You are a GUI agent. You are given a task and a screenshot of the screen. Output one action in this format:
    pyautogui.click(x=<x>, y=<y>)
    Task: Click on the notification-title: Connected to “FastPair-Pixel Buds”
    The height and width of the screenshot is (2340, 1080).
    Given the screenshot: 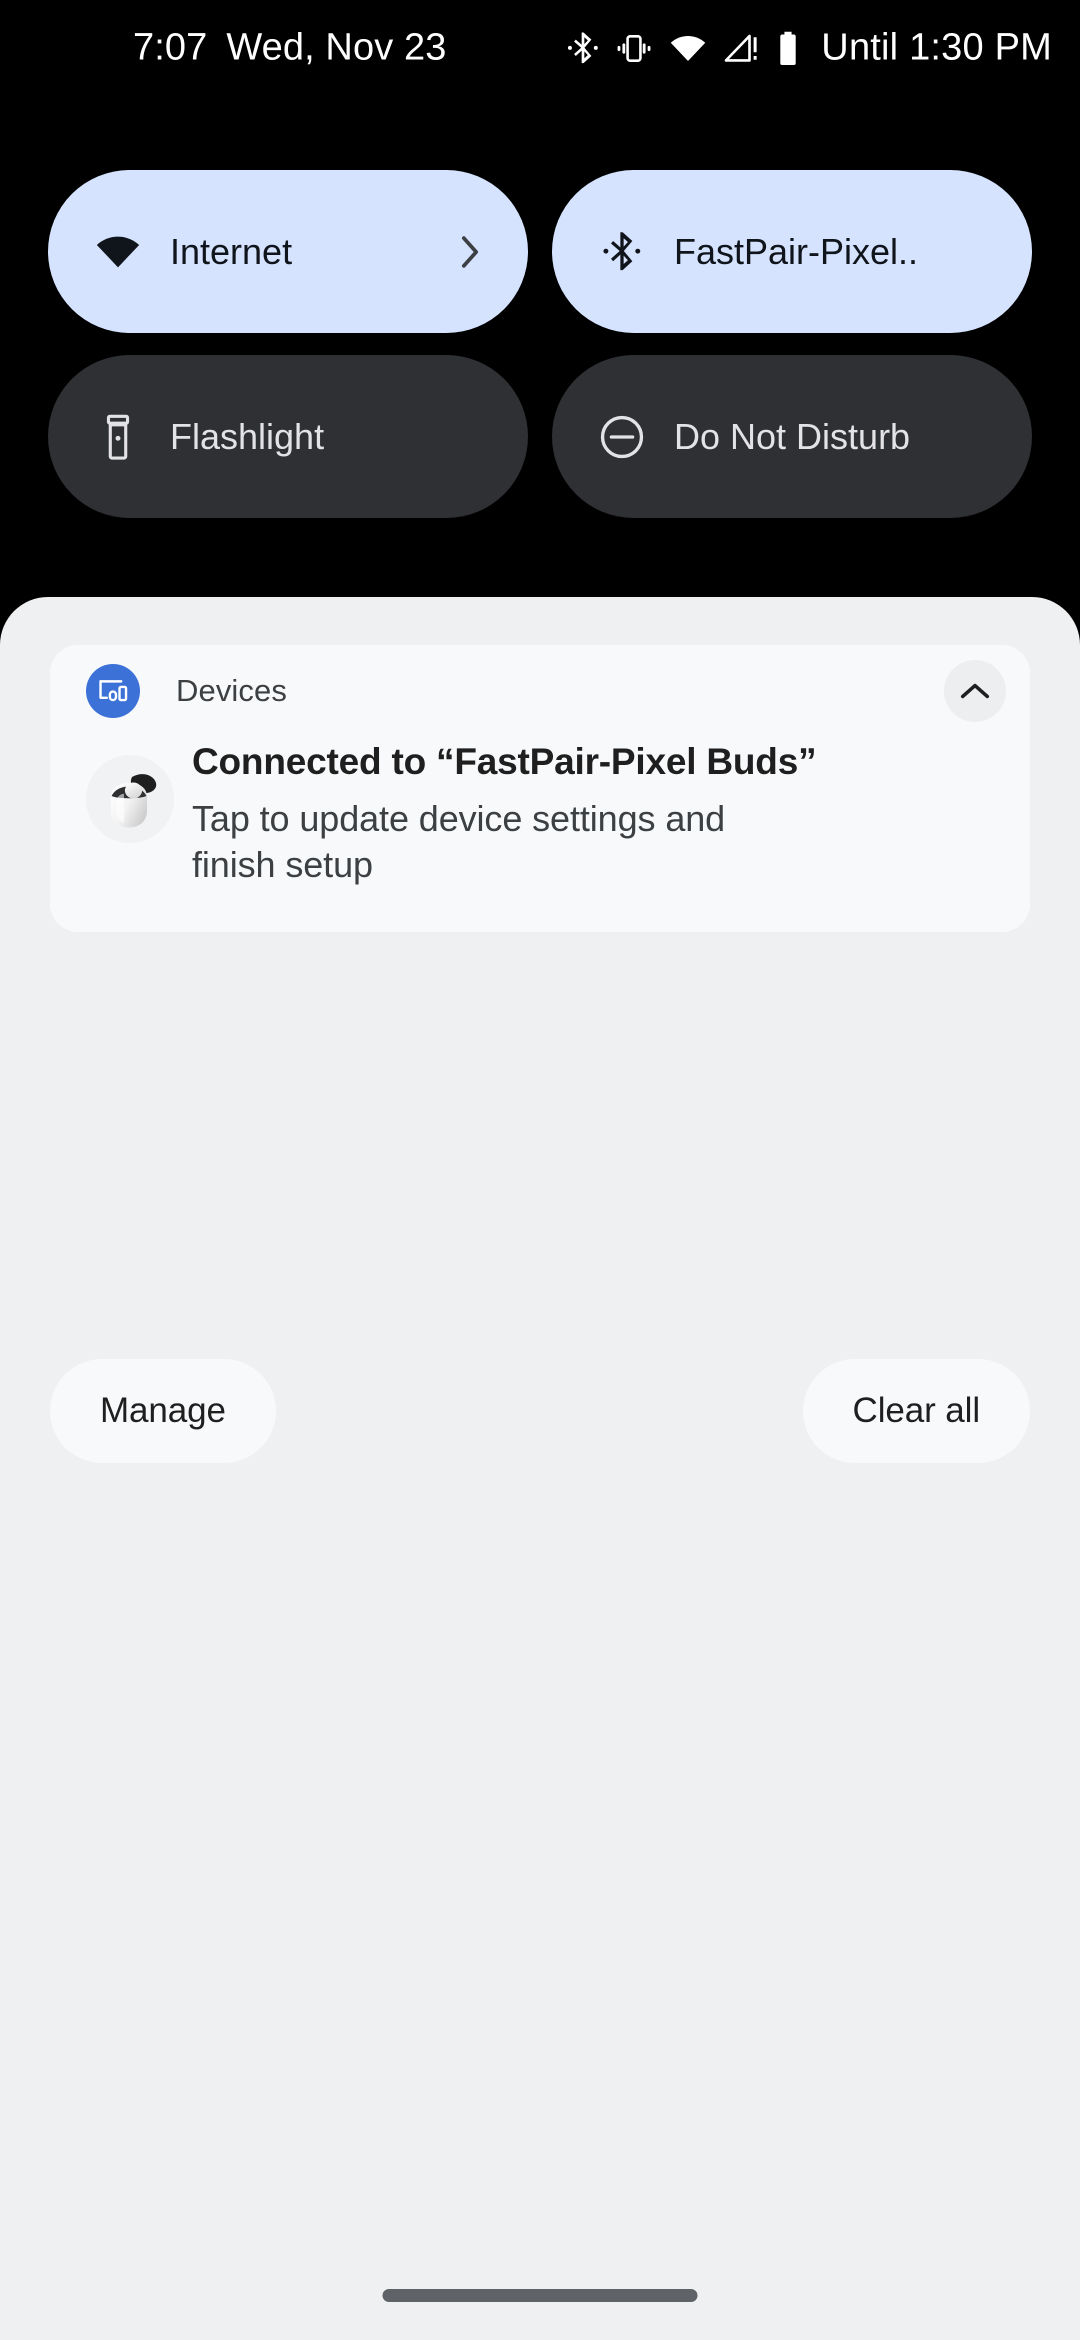 What is the action you would take?
    pyautogui.click(x=504, y=761)
    